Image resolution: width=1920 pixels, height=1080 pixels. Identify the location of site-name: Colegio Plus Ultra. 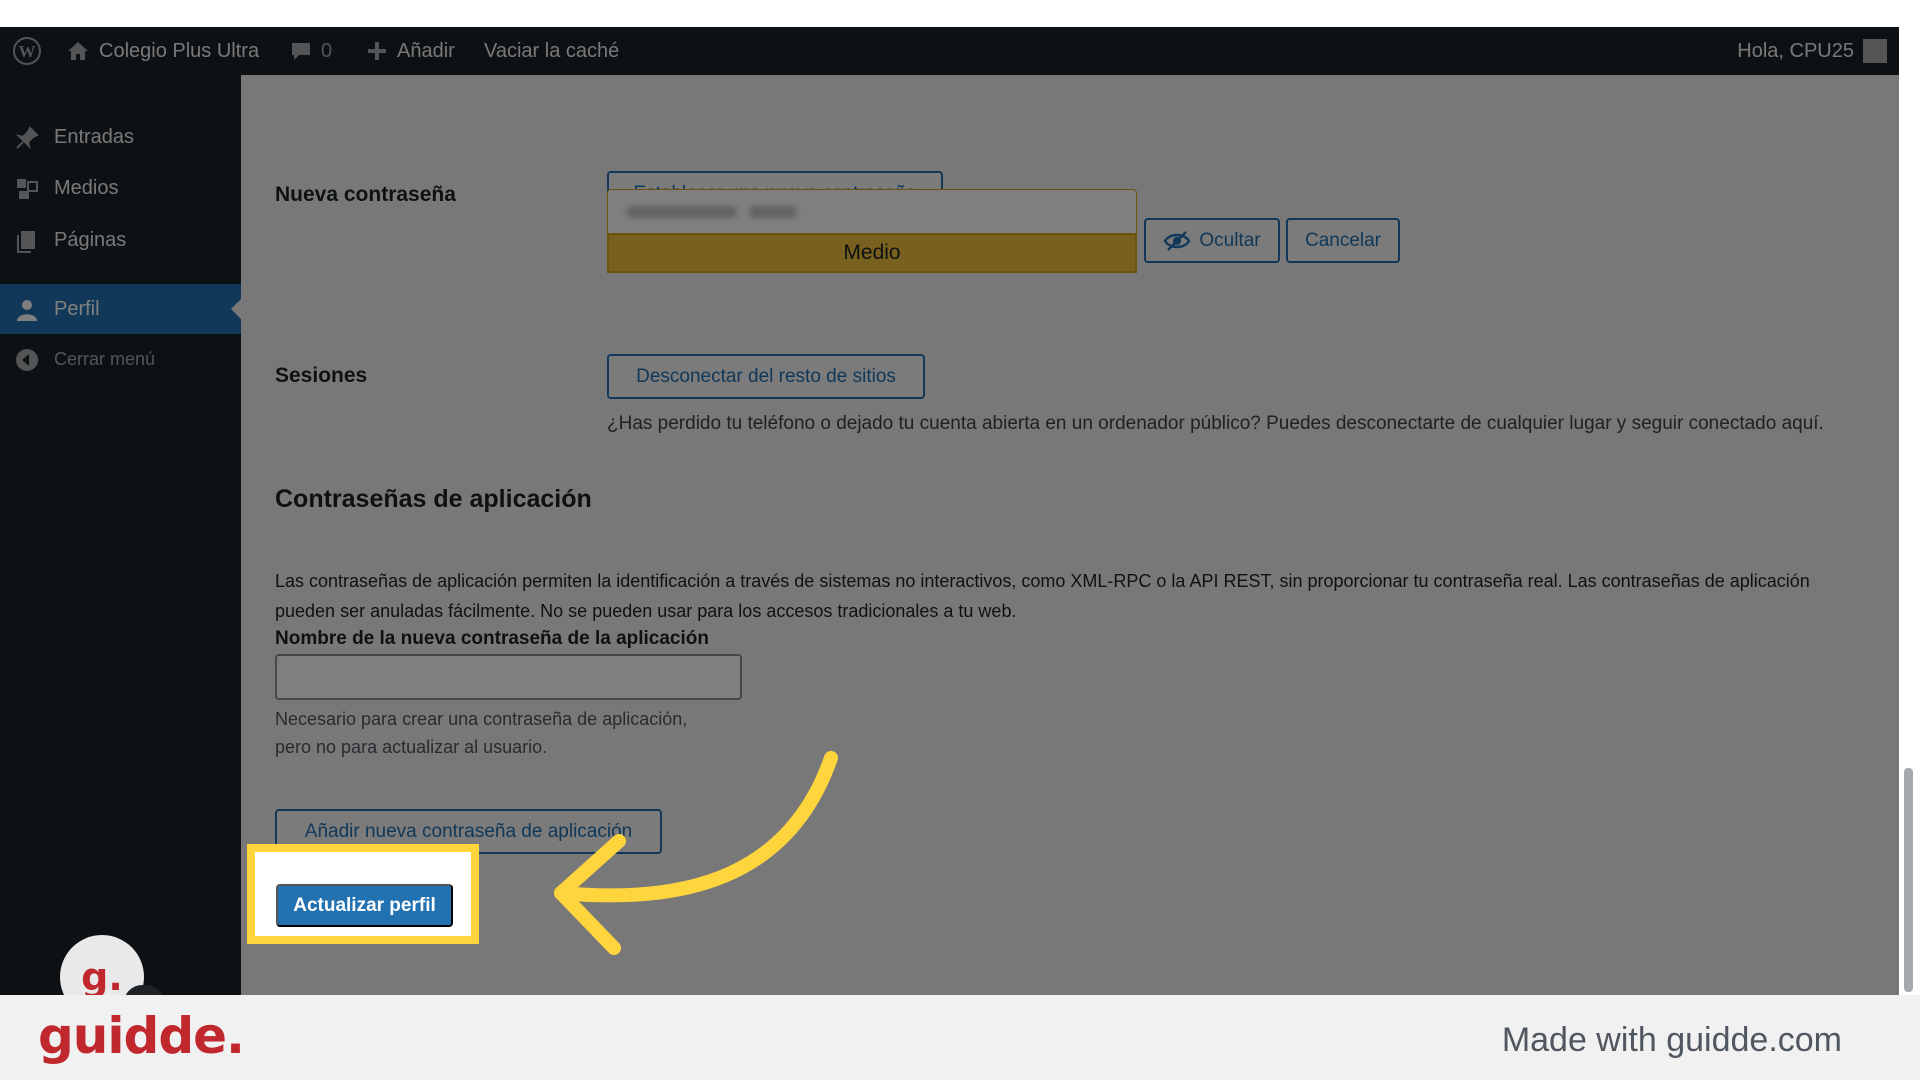
(179, 50).